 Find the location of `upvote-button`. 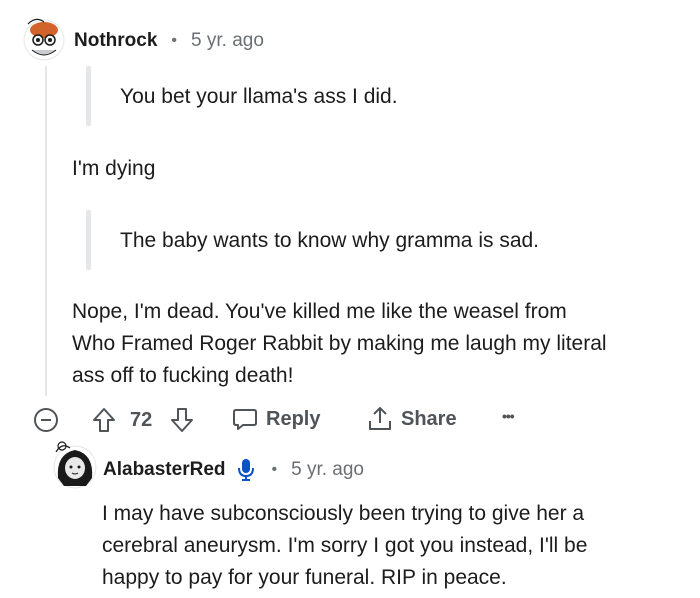

upvote-button is located at coordinates (104, 420).